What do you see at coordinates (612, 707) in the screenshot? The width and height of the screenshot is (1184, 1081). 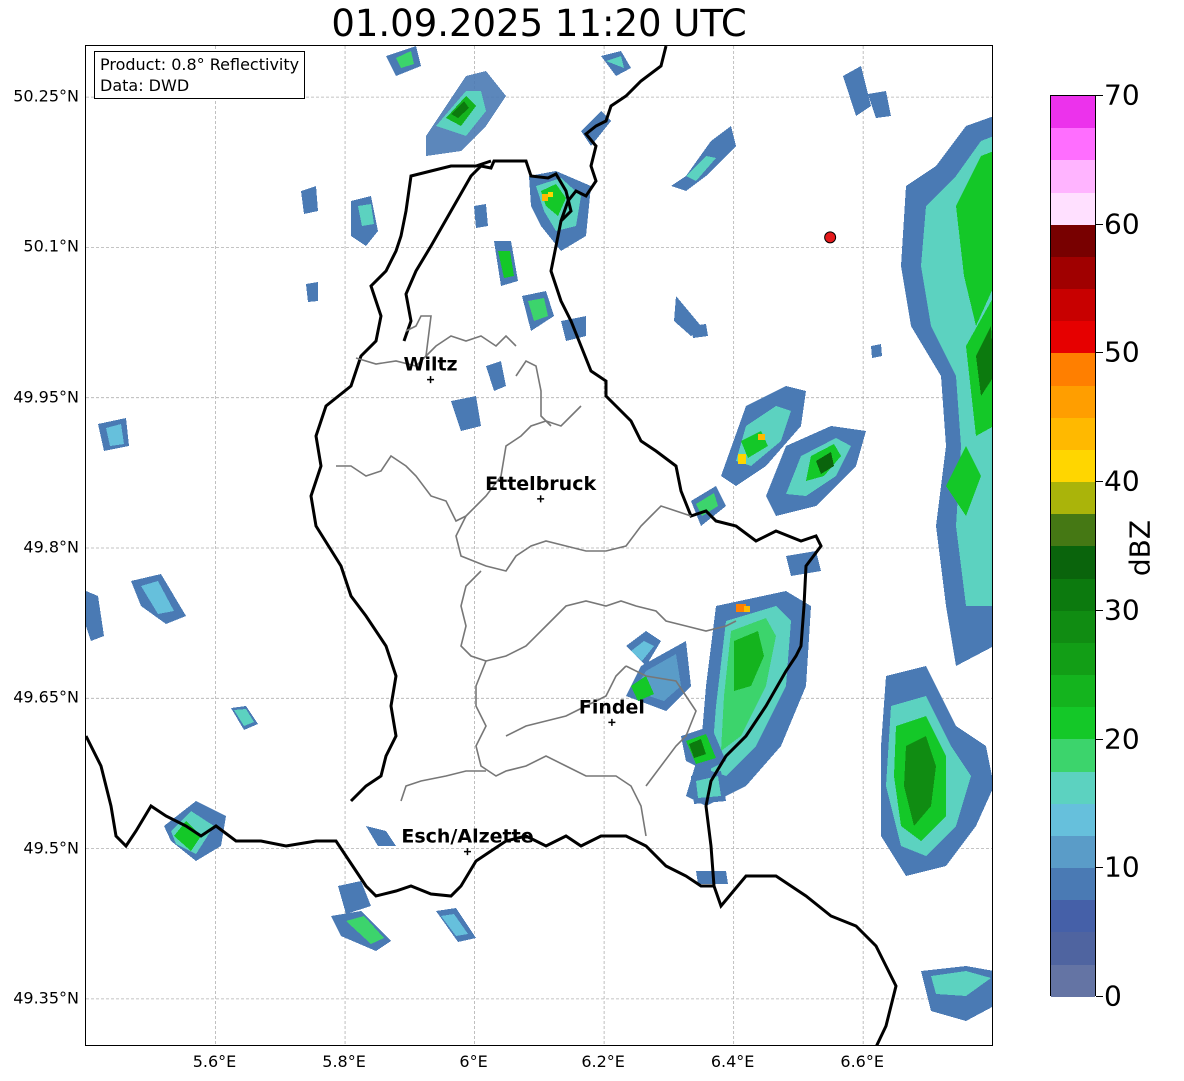 I see `city-label: Findel` at bounding box center [612, 707].